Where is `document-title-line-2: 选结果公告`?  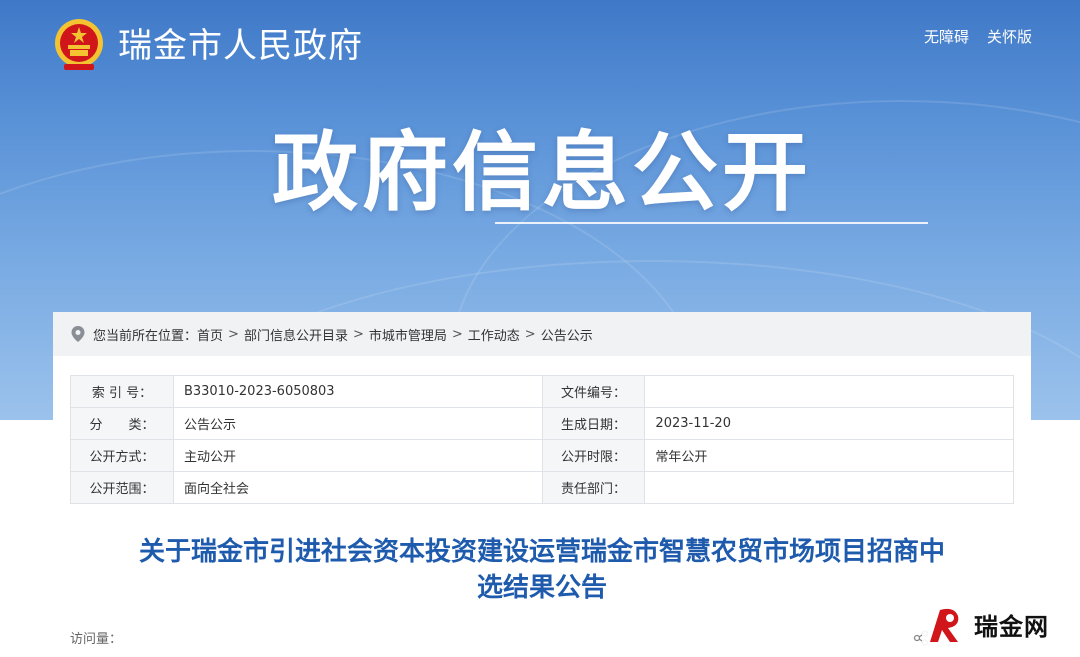 document-title-line-2: 选结果公告 is located at coordinates (541, 588).